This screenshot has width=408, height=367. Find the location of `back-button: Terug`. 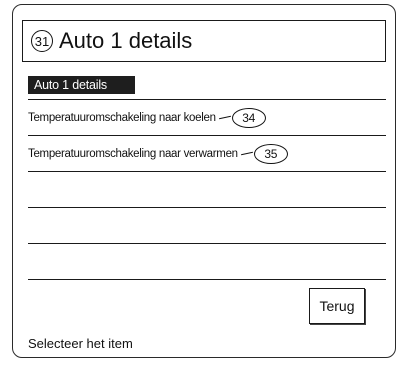

back-button: Terug is located at coordinates (337, 306).